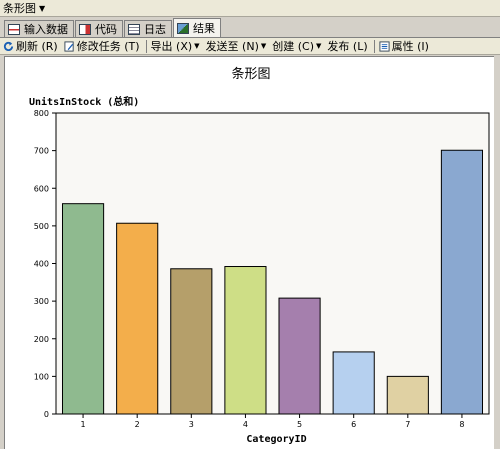  What do you see at coordinates (83, 424) in the screenshot?
I see `x-tick-label: 1` at bounding box center [83, 424].